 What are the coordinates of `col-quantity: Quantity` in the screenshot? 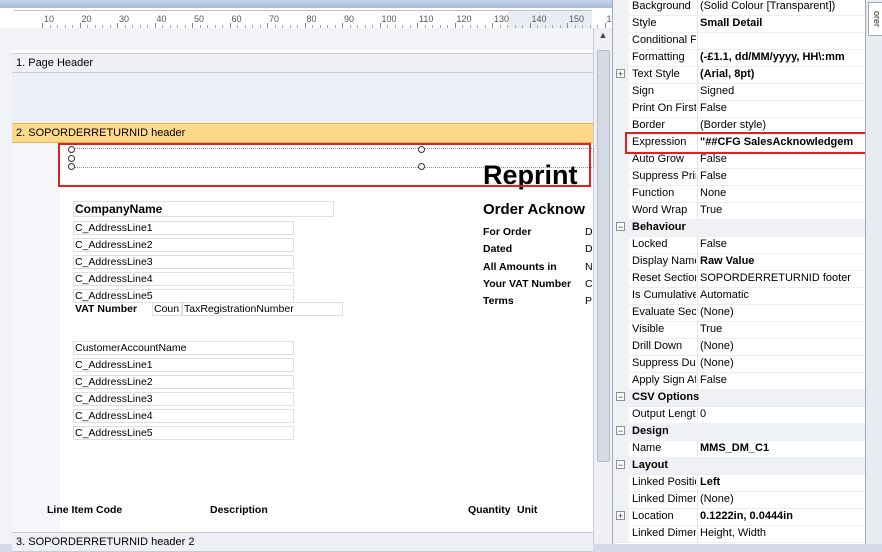 It's located at (489, 510).